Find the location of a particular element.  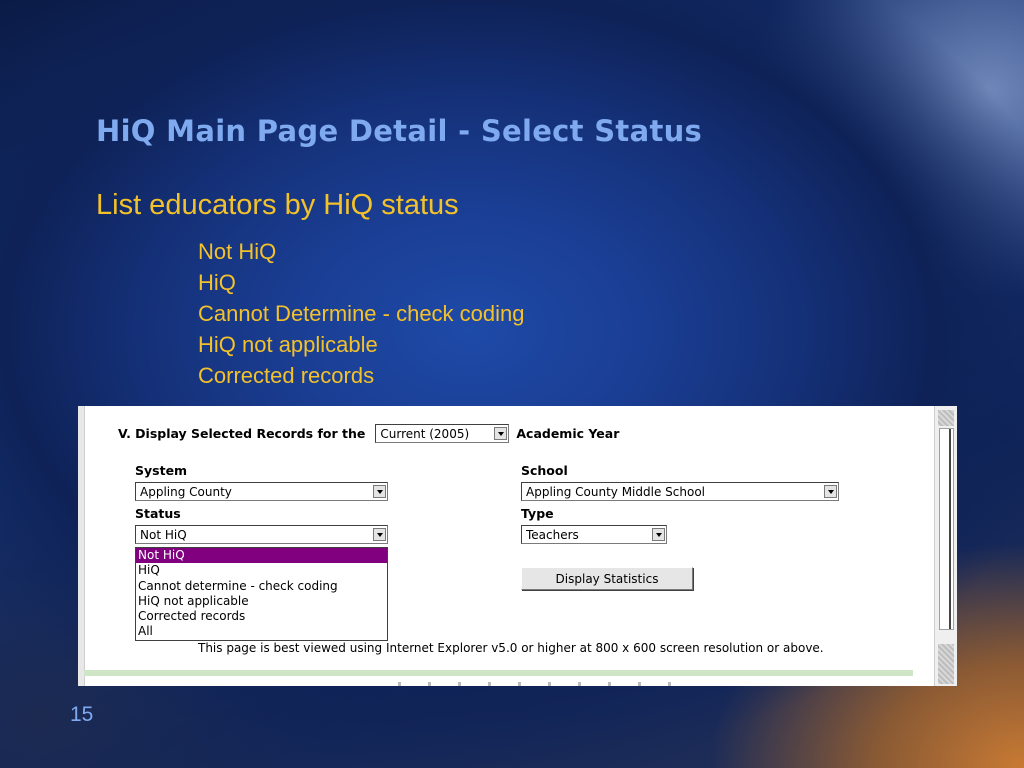

slide-title: HiQ Main Page Detail - Select Status is located at coordinates (399, 131).